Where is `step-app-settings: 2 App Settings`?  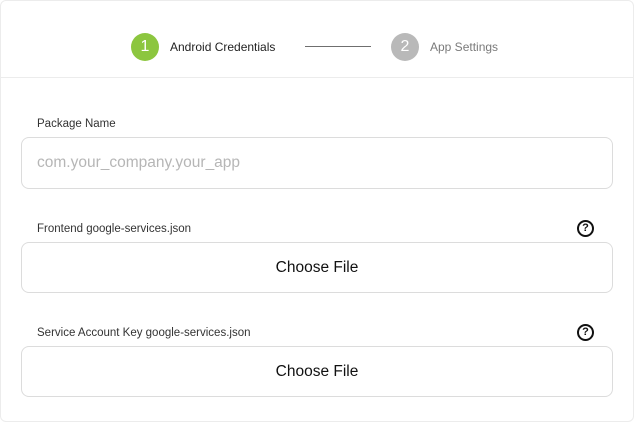
step-app-settings: 2 App Settings is located at coordinates (444, 47).